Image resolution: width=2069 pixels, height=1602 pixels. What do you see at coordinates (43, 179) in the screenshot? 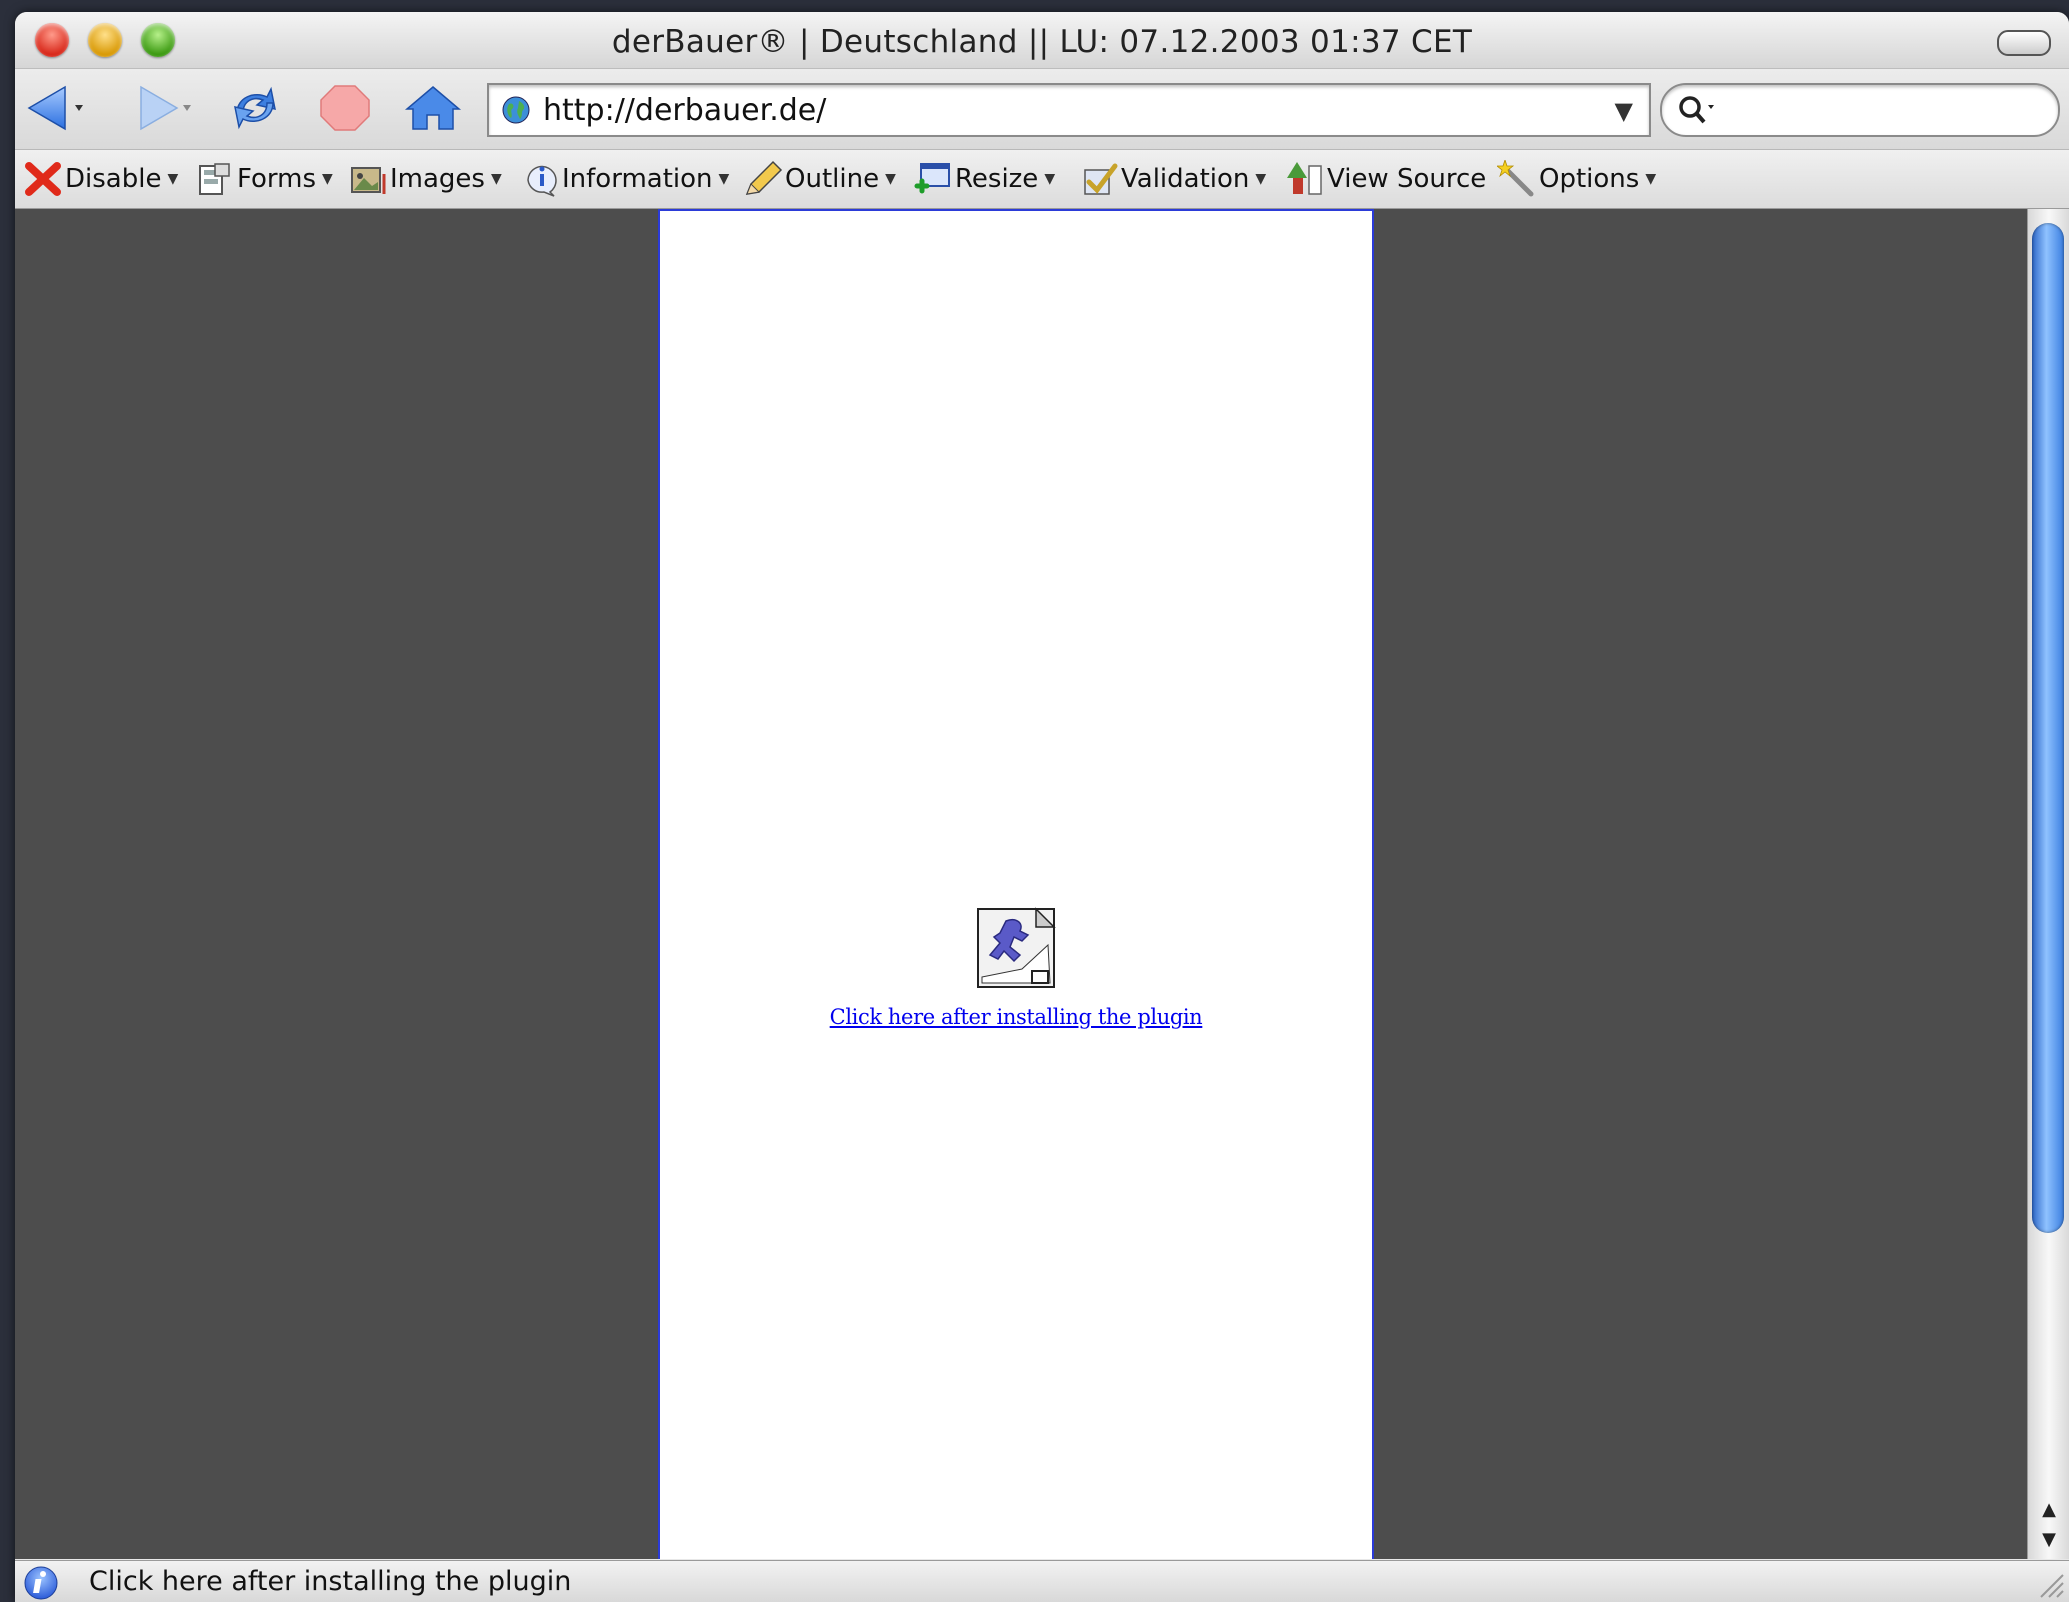
I see `red-x-icon` at bounding box center [43, 179].